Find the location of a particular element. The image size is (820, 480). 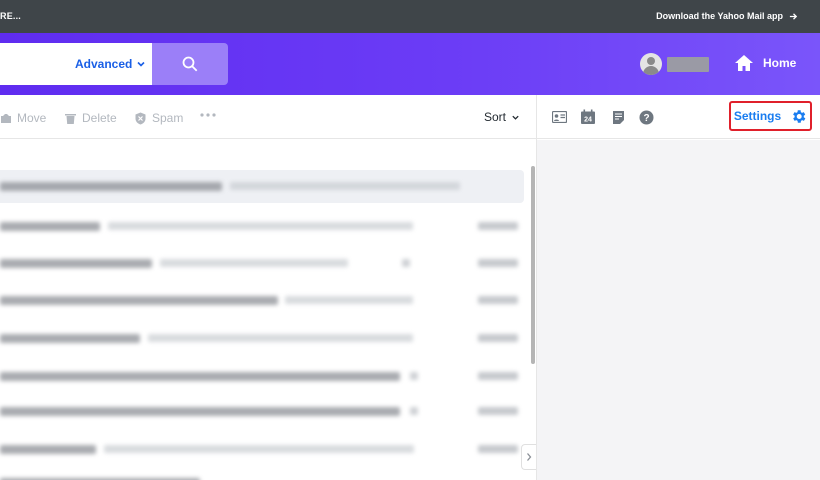

message-toolbar: Move Delete Spam Sort is located at coordinates (268, 117).